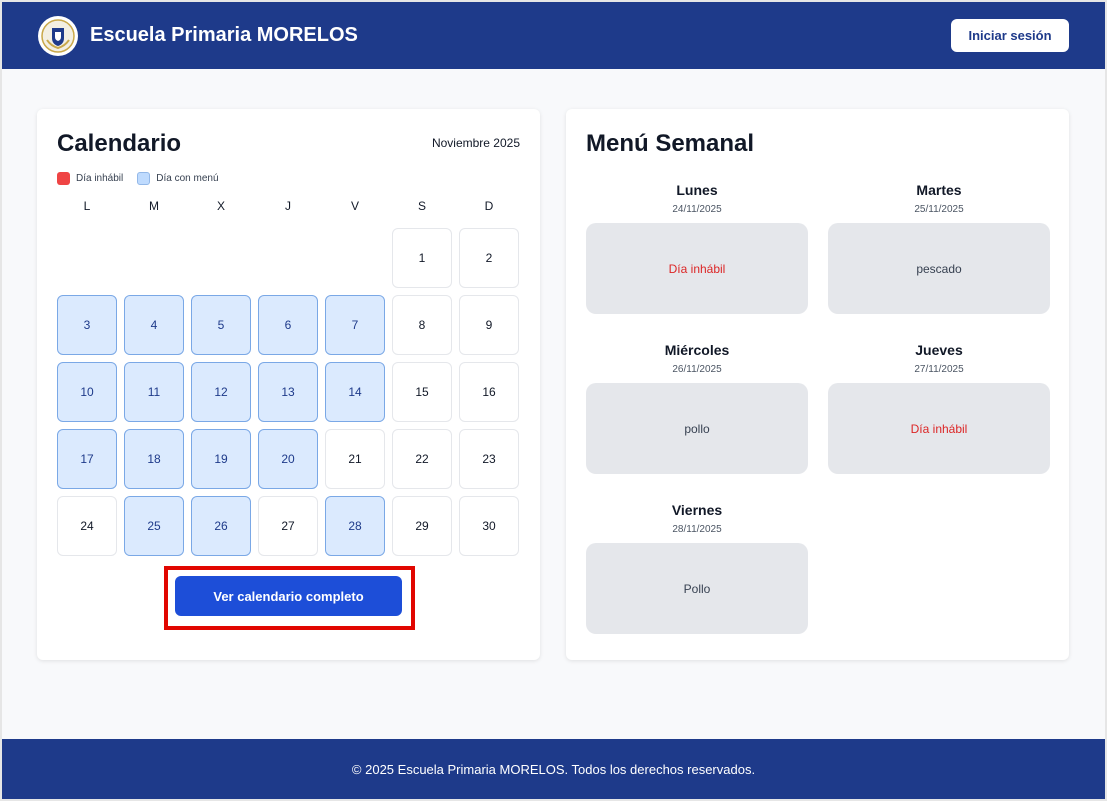  What do you see at coordinates (154, 459) in the screenshot?
I see `calendar-day: 18` at bounding box center [154, 459].